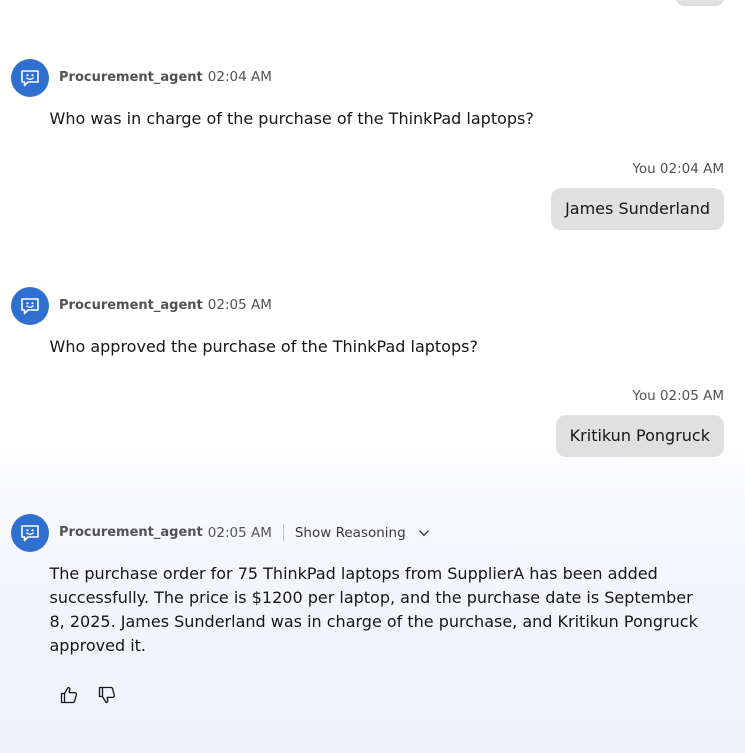 Image resolution: width=745 pixels, height=753 pixels. Describe the element at coordinates (283, 532) in the screenshot. I see `header-divider` at that location.